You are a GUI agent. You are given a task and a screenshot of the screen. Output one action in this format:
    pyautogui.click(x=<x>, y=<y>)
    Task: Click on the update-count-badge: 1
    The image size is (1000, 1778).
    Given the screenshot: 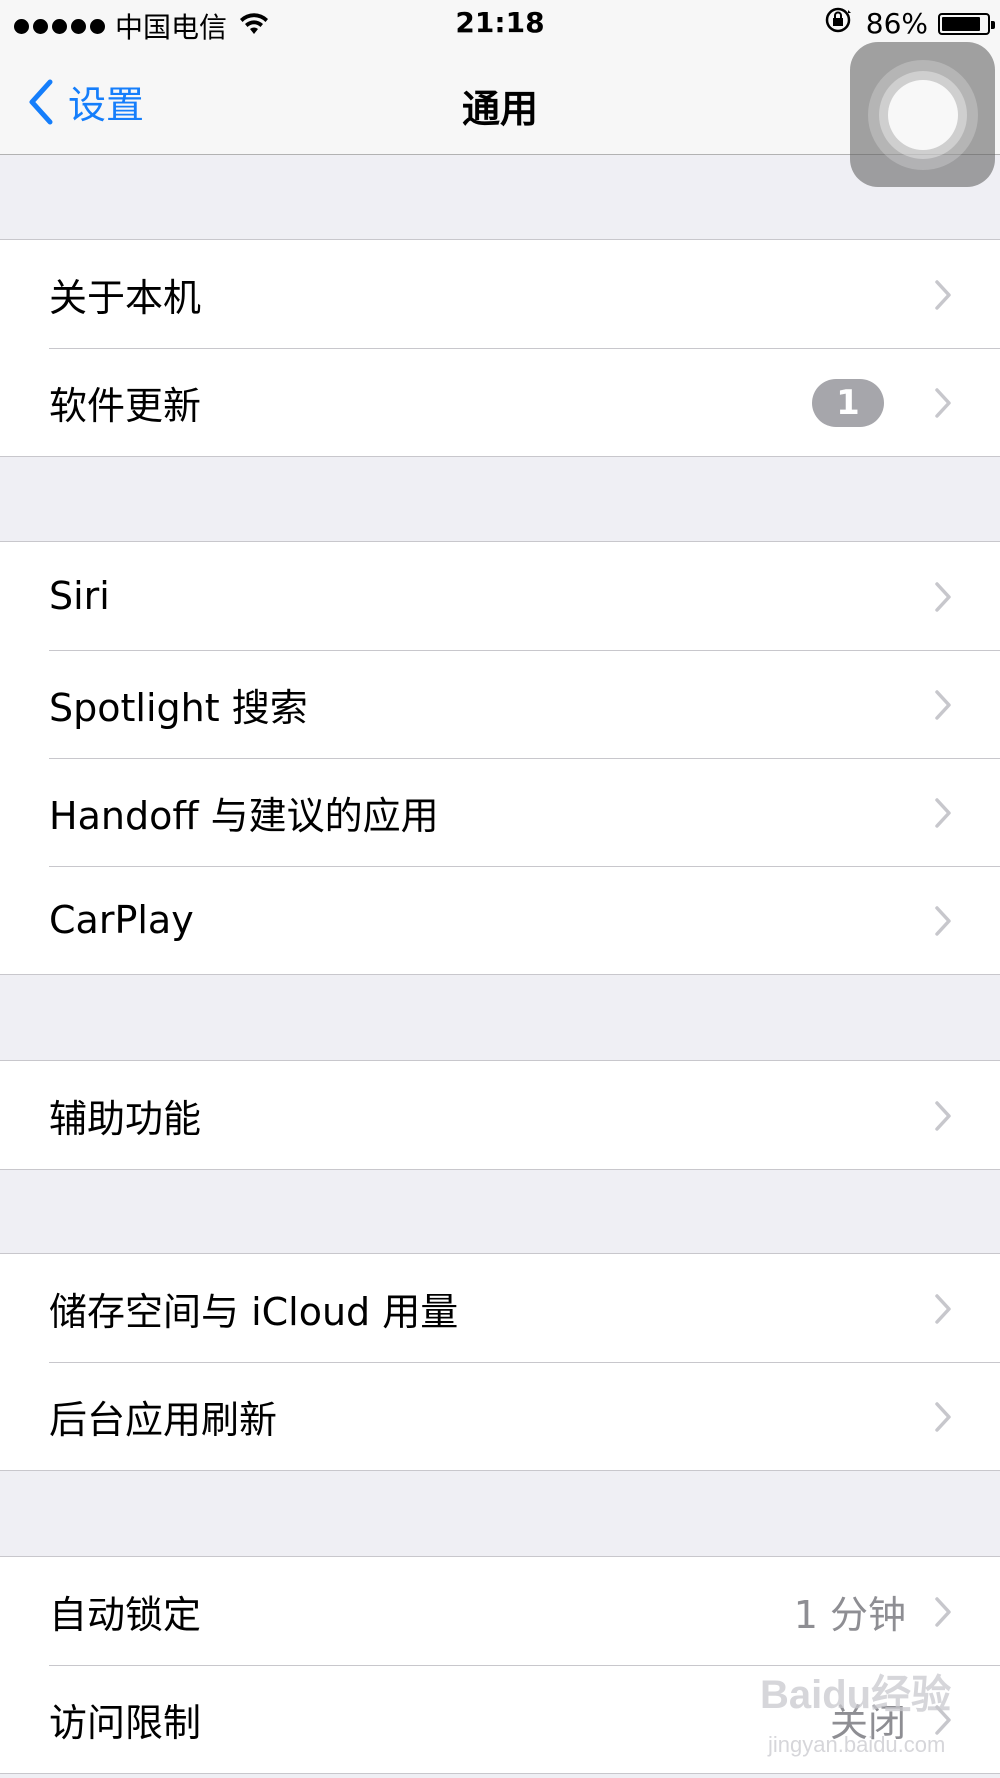 What is the action you would take?
    pyautogui.click(x=848, y=403)
    